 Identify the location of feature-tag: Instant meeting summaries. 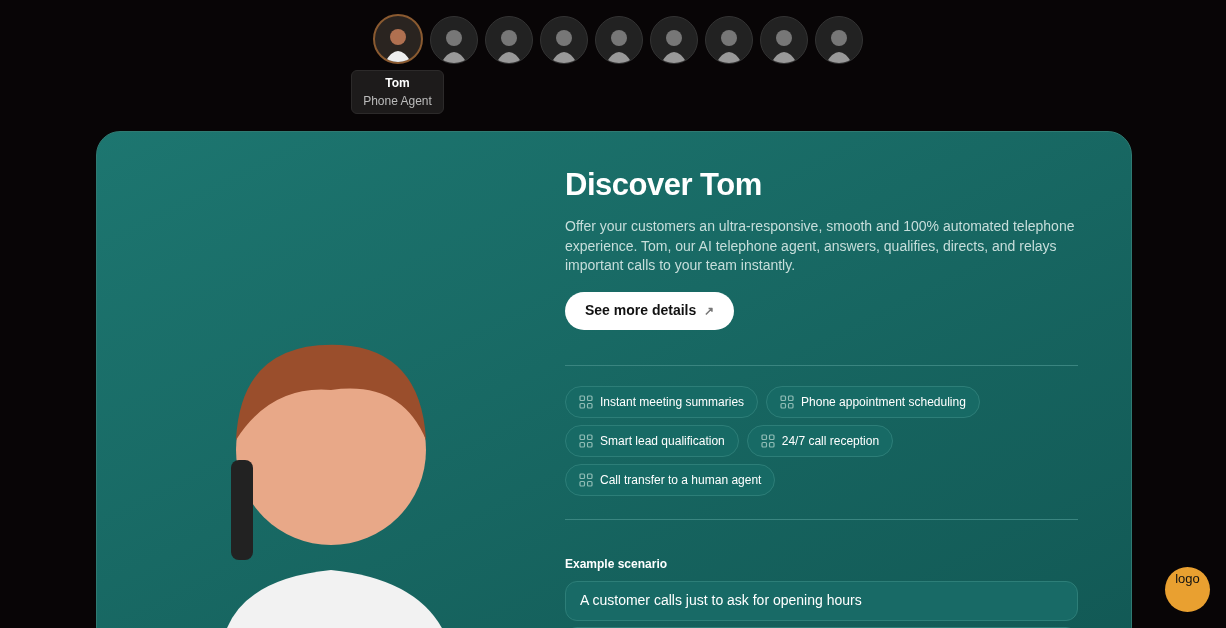
(662, 401).